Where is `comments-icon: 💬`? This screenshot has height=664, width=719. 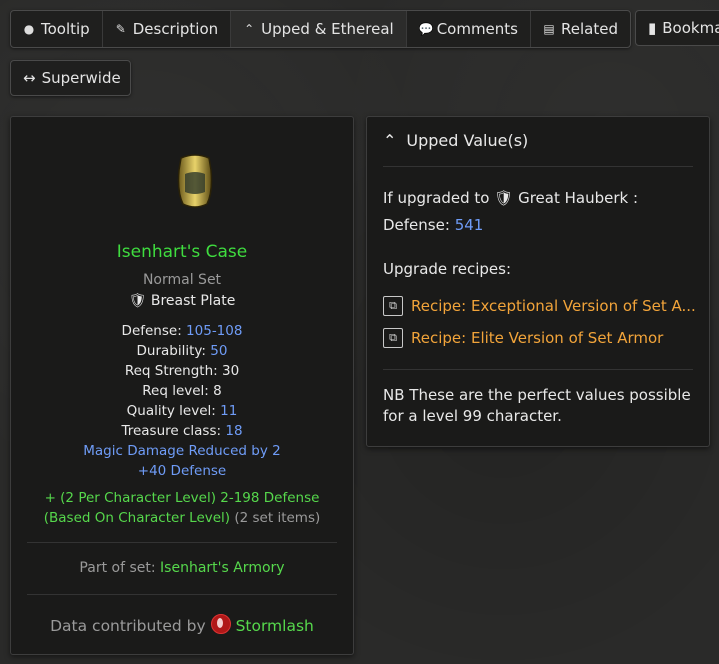
comments-icon: 💬 is located at coordinates (426, 29).